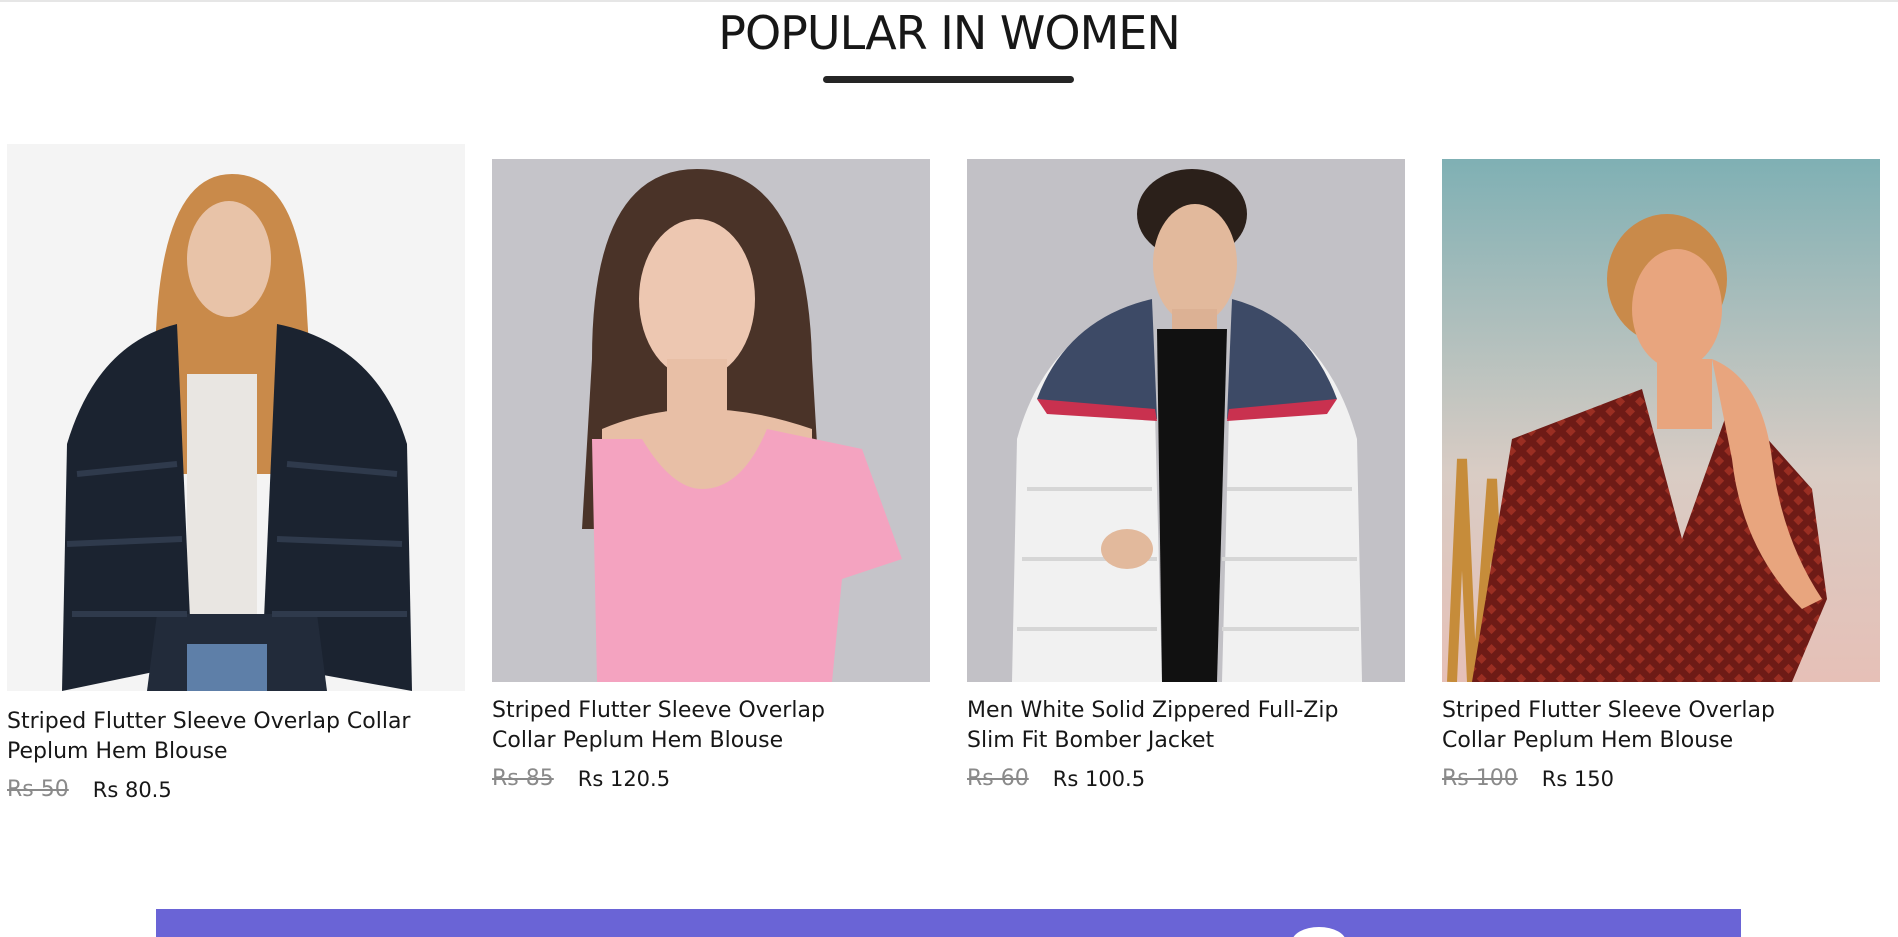 The width and height of the screenshot is (1898, 937). I want to click on price-row: Rs 85 Rs 120.5, so click(711, 778).